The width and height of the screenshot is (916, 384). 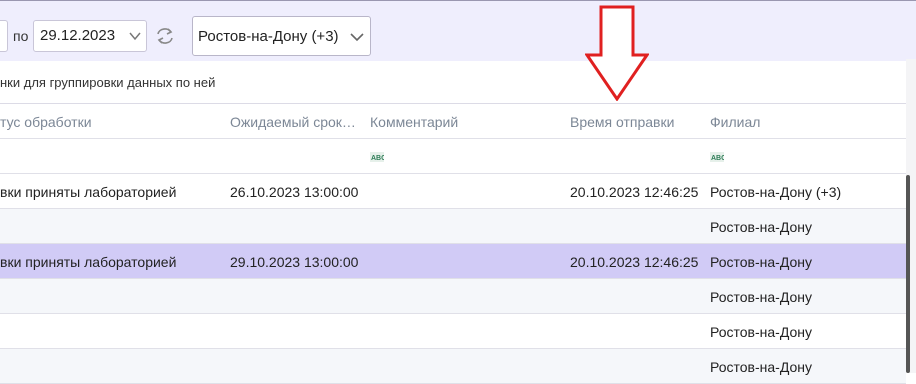 What do you see at coordinates (21, 36) in the screenshot?
I see `date-to-label: по` at bounding box center [21, 36].